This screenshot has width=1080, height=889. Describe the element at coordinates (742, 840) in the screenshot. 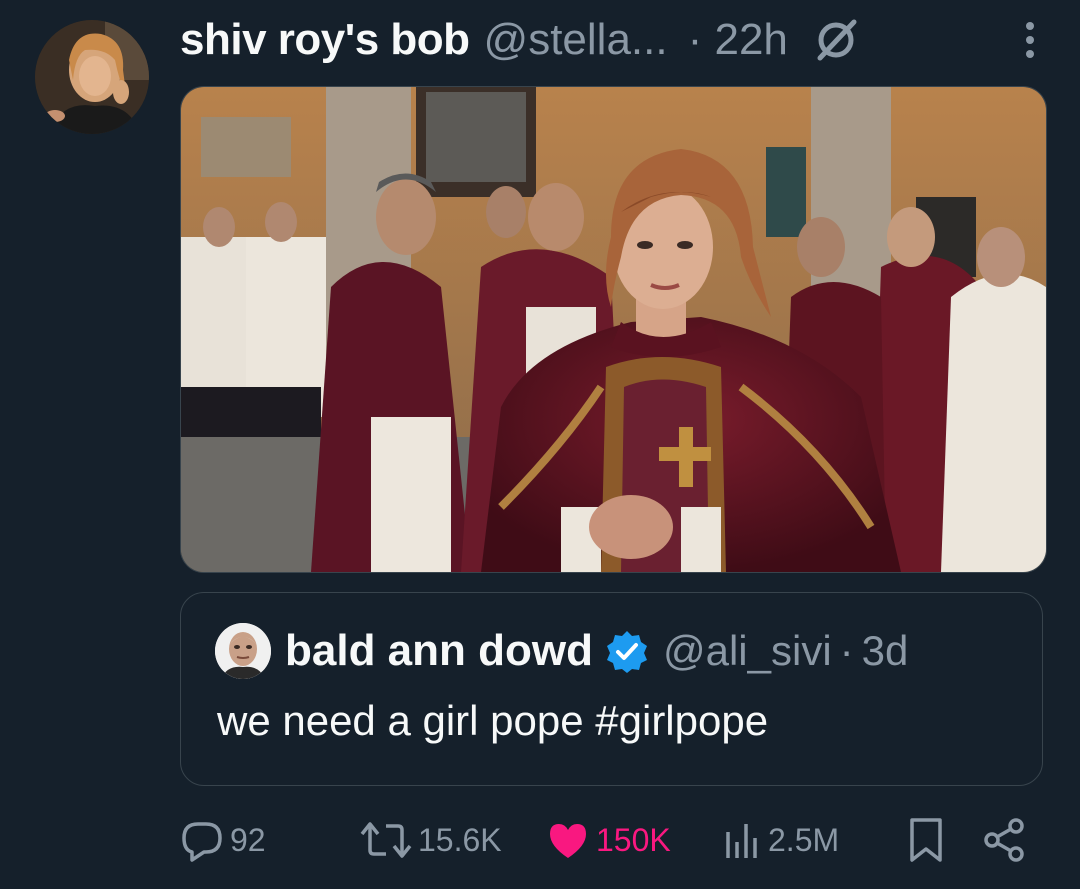

I see `views-icon` at that location.